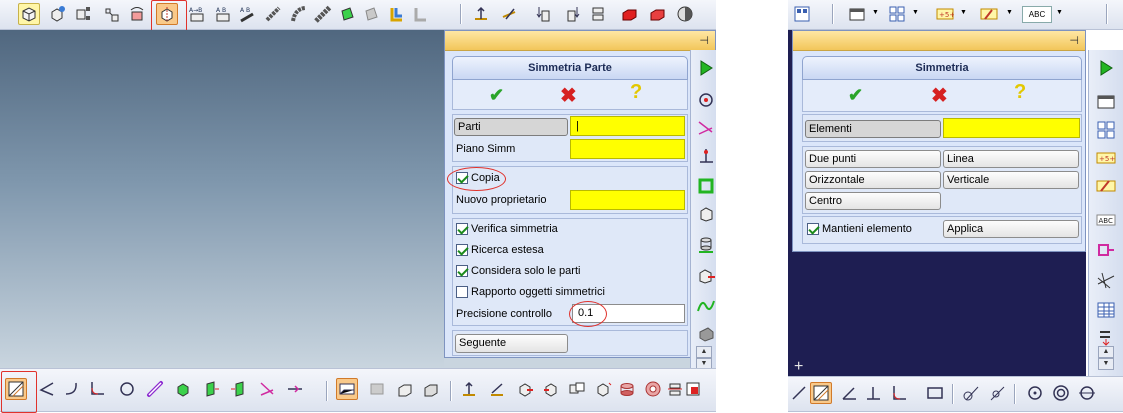 The height and width of the screenshot is (413, 1123). What do you see at coordinates (849, 393) in the screenshot?
I see `angle-icon` at bounding box center [849, 393].